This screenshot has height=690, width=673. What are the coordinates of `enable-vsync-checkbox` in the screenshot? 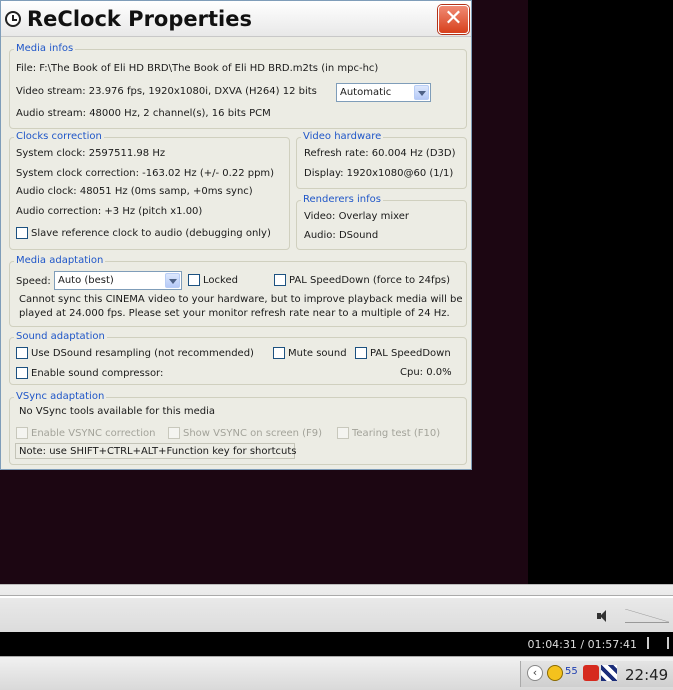 It's located at (22, 433).